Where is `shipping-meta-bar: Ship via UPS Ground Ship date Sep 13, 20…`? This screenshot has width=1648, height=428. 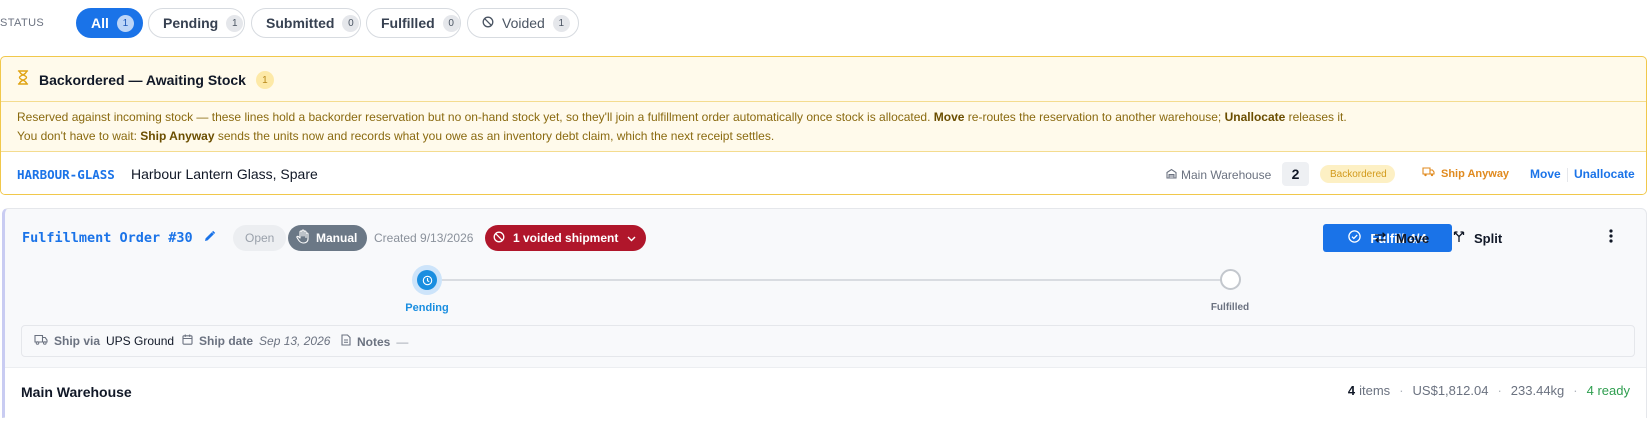
shipping-meta-bar: Ship via UPS Ground Ship date Sep 13, 20… is located at coordinates (828, 341).